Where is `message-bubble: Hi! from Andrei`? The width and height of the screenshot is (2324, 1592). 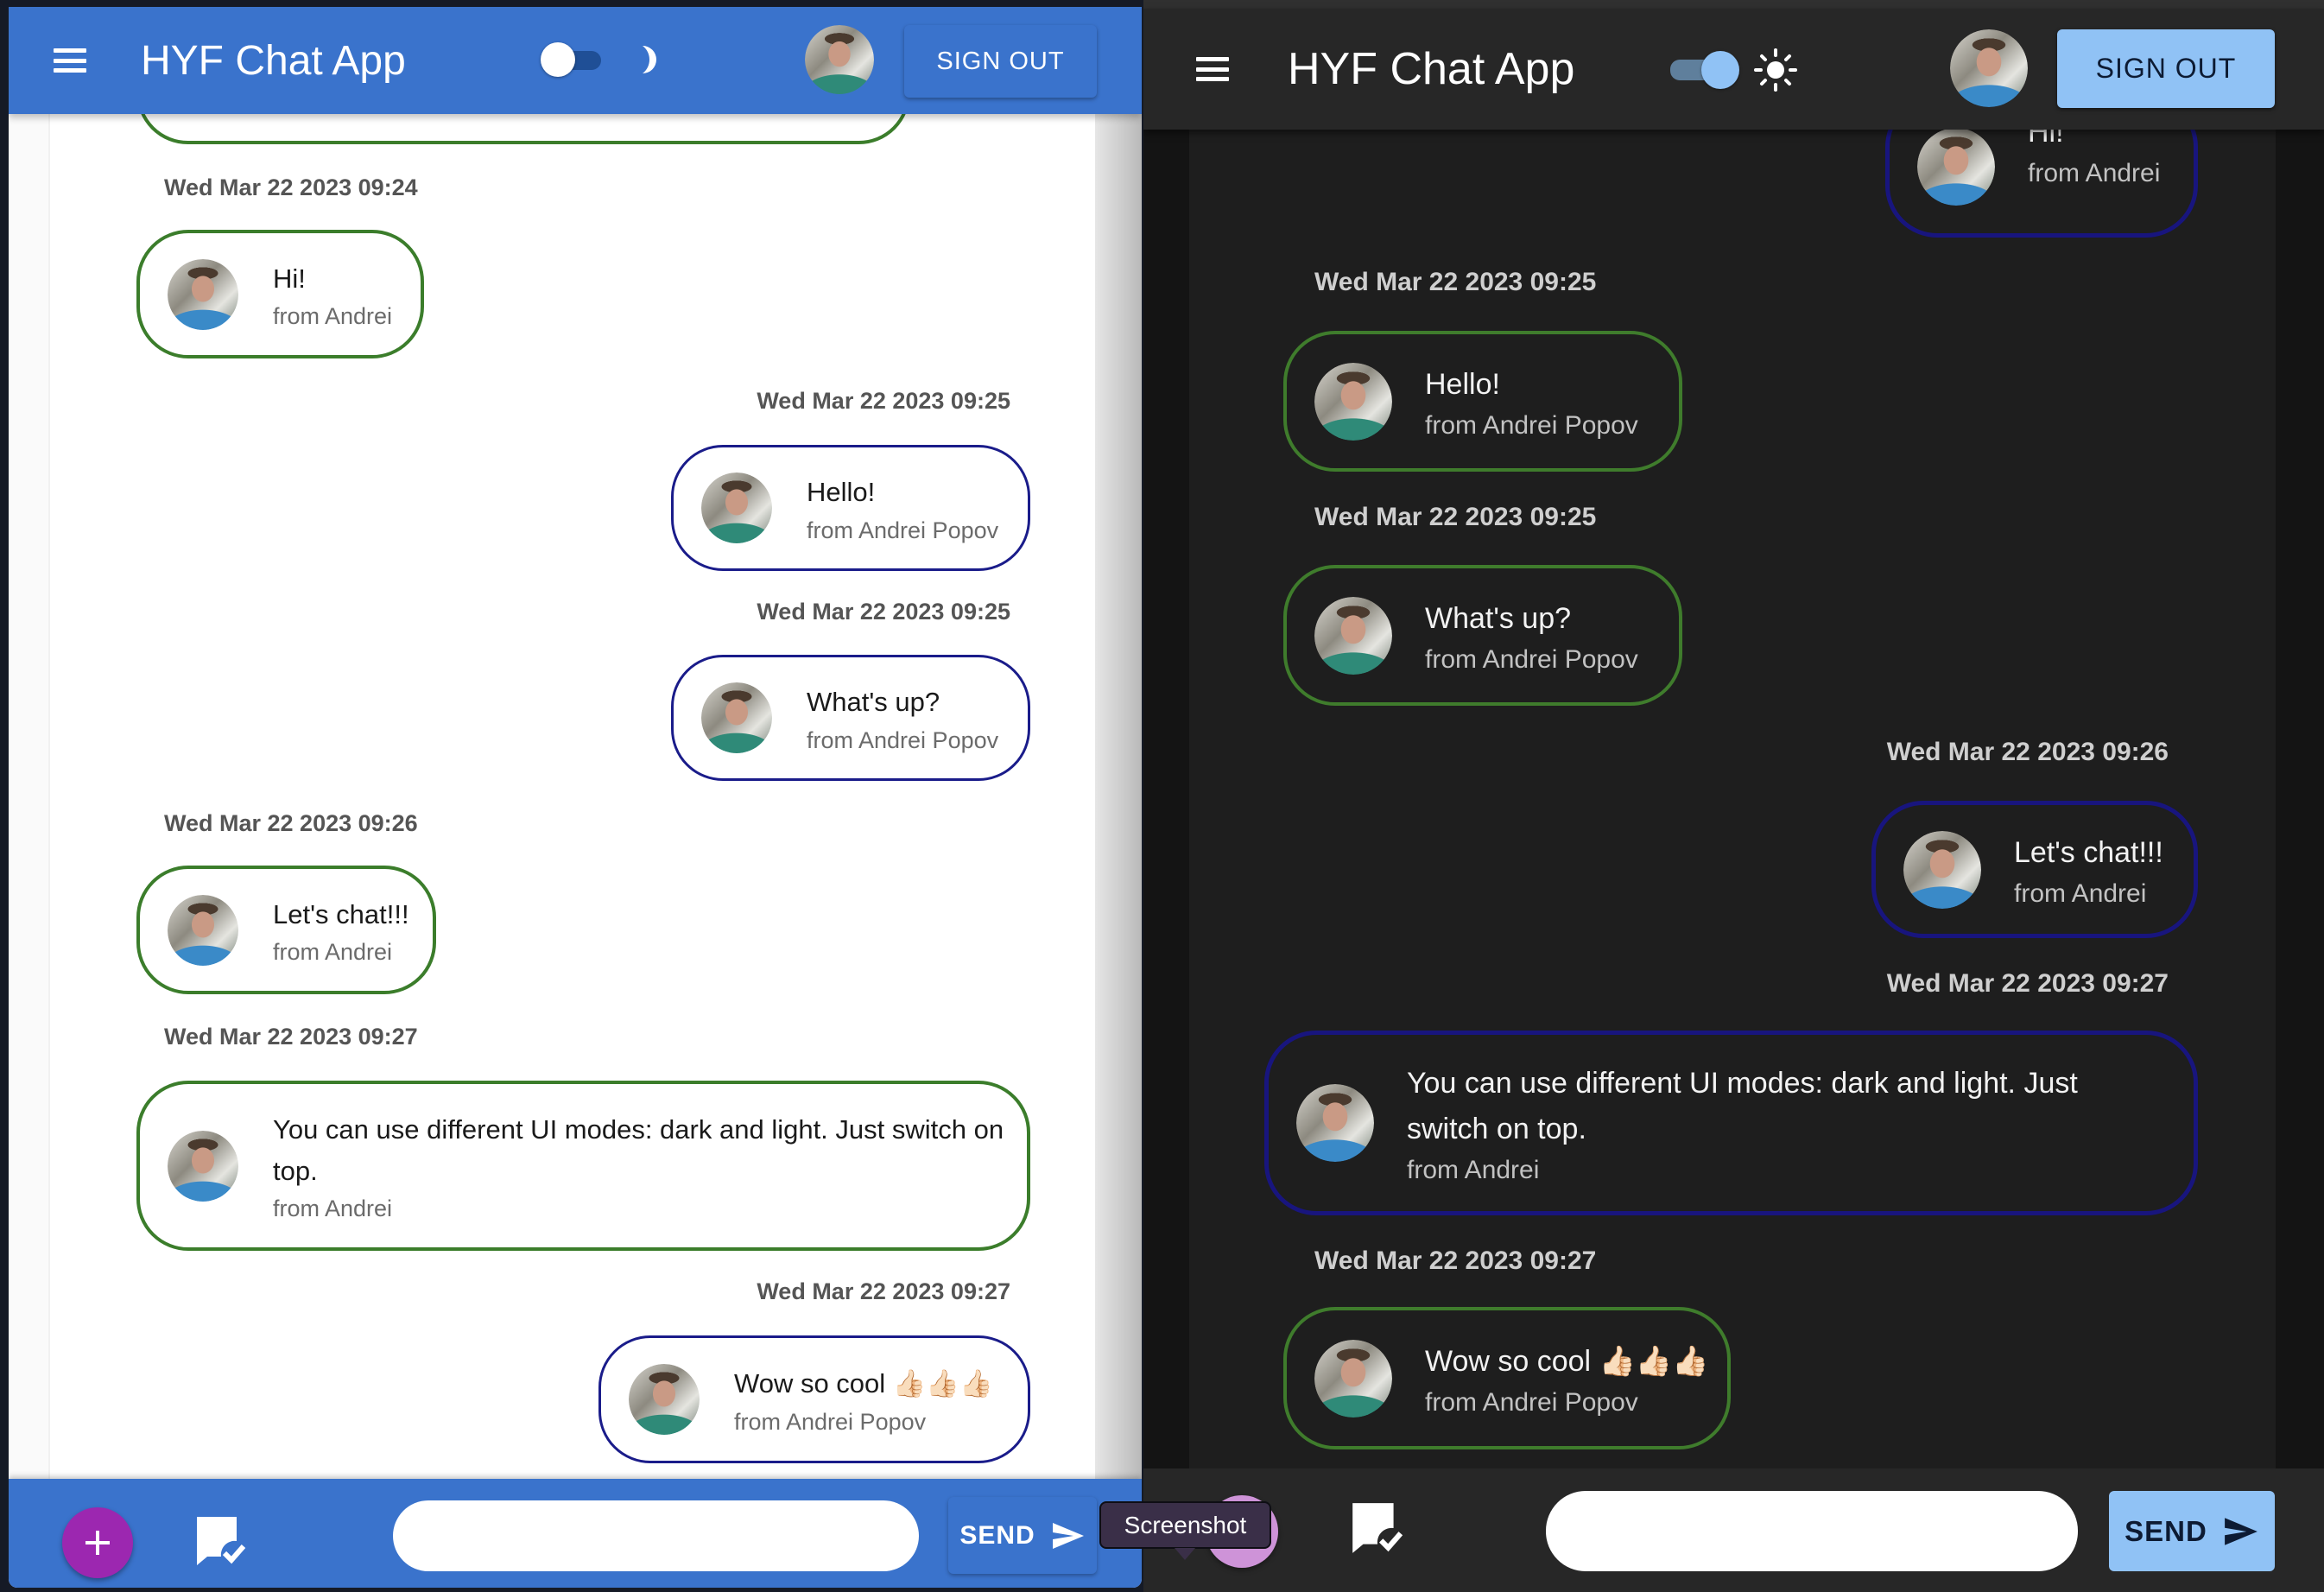
message-bubble: Hi! from Andrei is located at coordinates (280, 294).